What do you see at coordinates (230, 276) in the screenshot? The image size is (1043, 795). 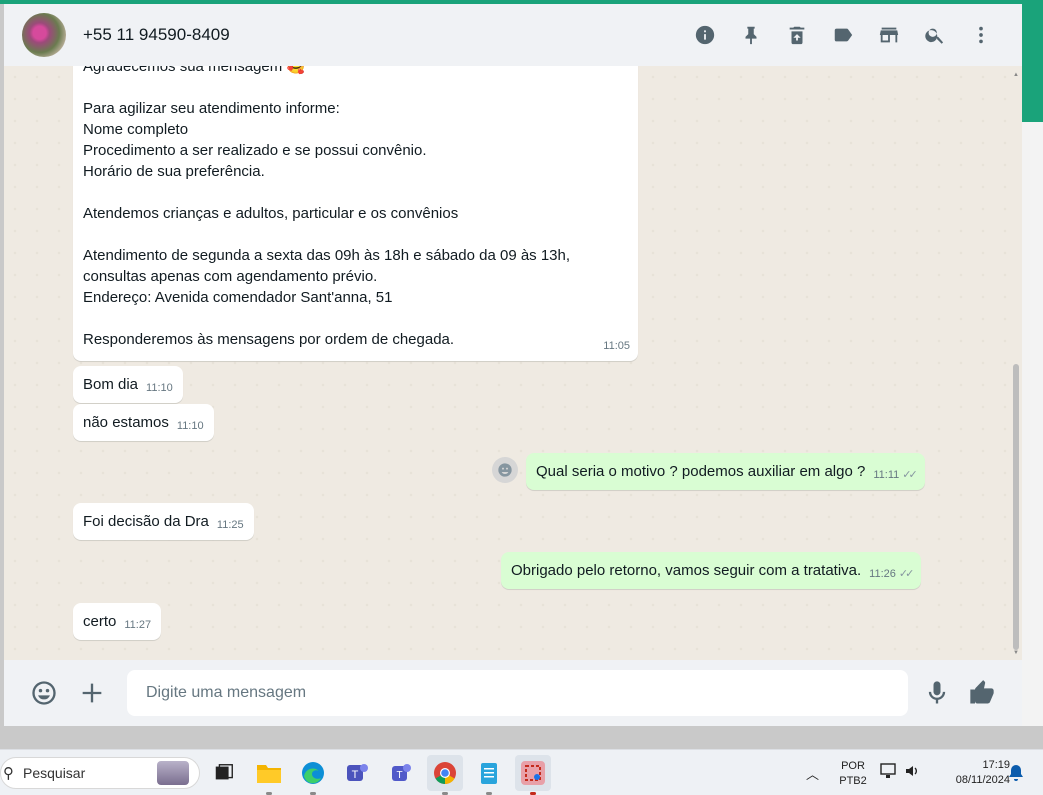 I see `message-line: consultas apenas com agendamento prévio.` at bounding box center [230, 276].